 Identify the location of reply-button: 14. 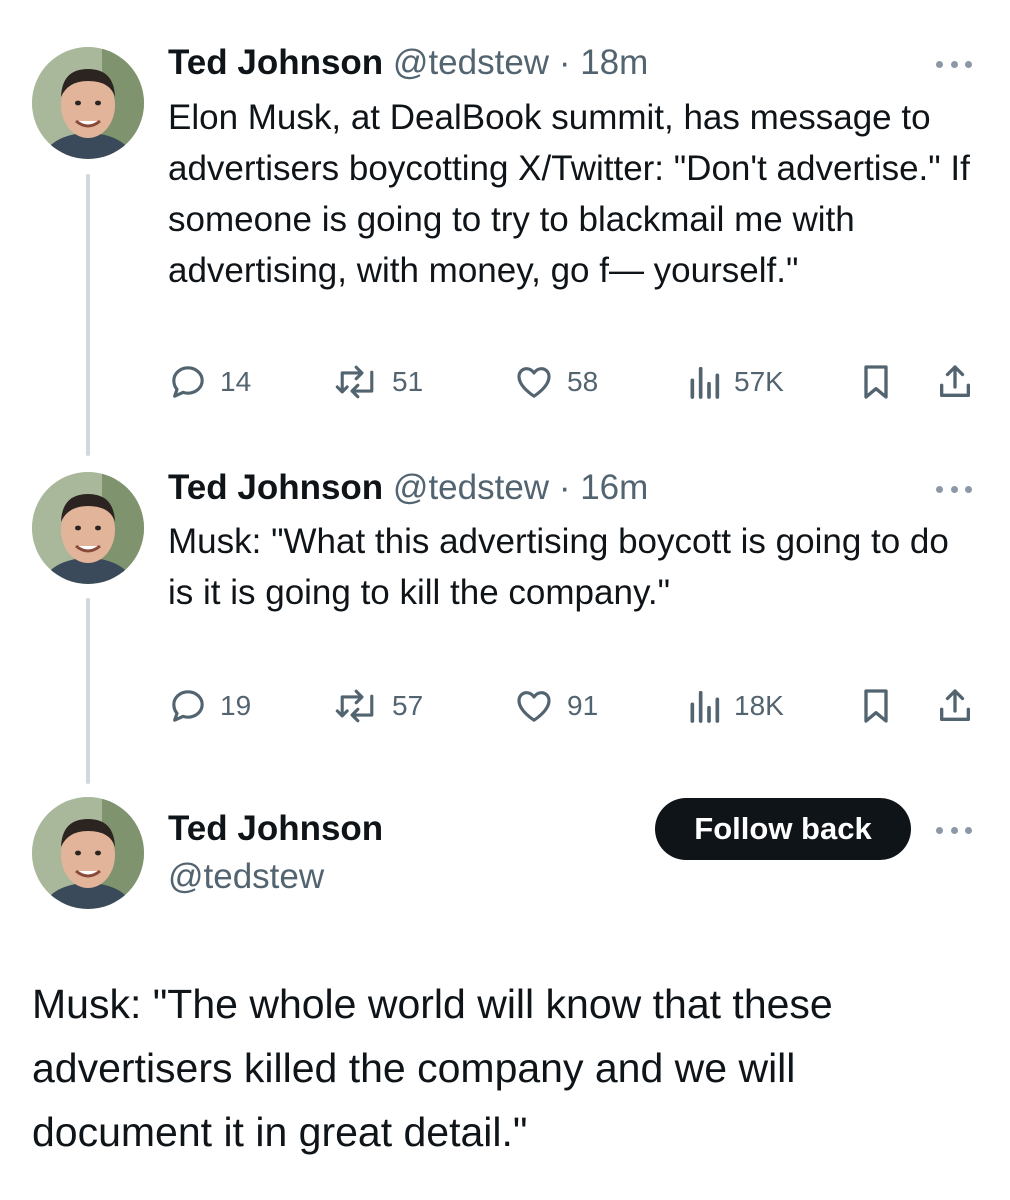
(209, 382).